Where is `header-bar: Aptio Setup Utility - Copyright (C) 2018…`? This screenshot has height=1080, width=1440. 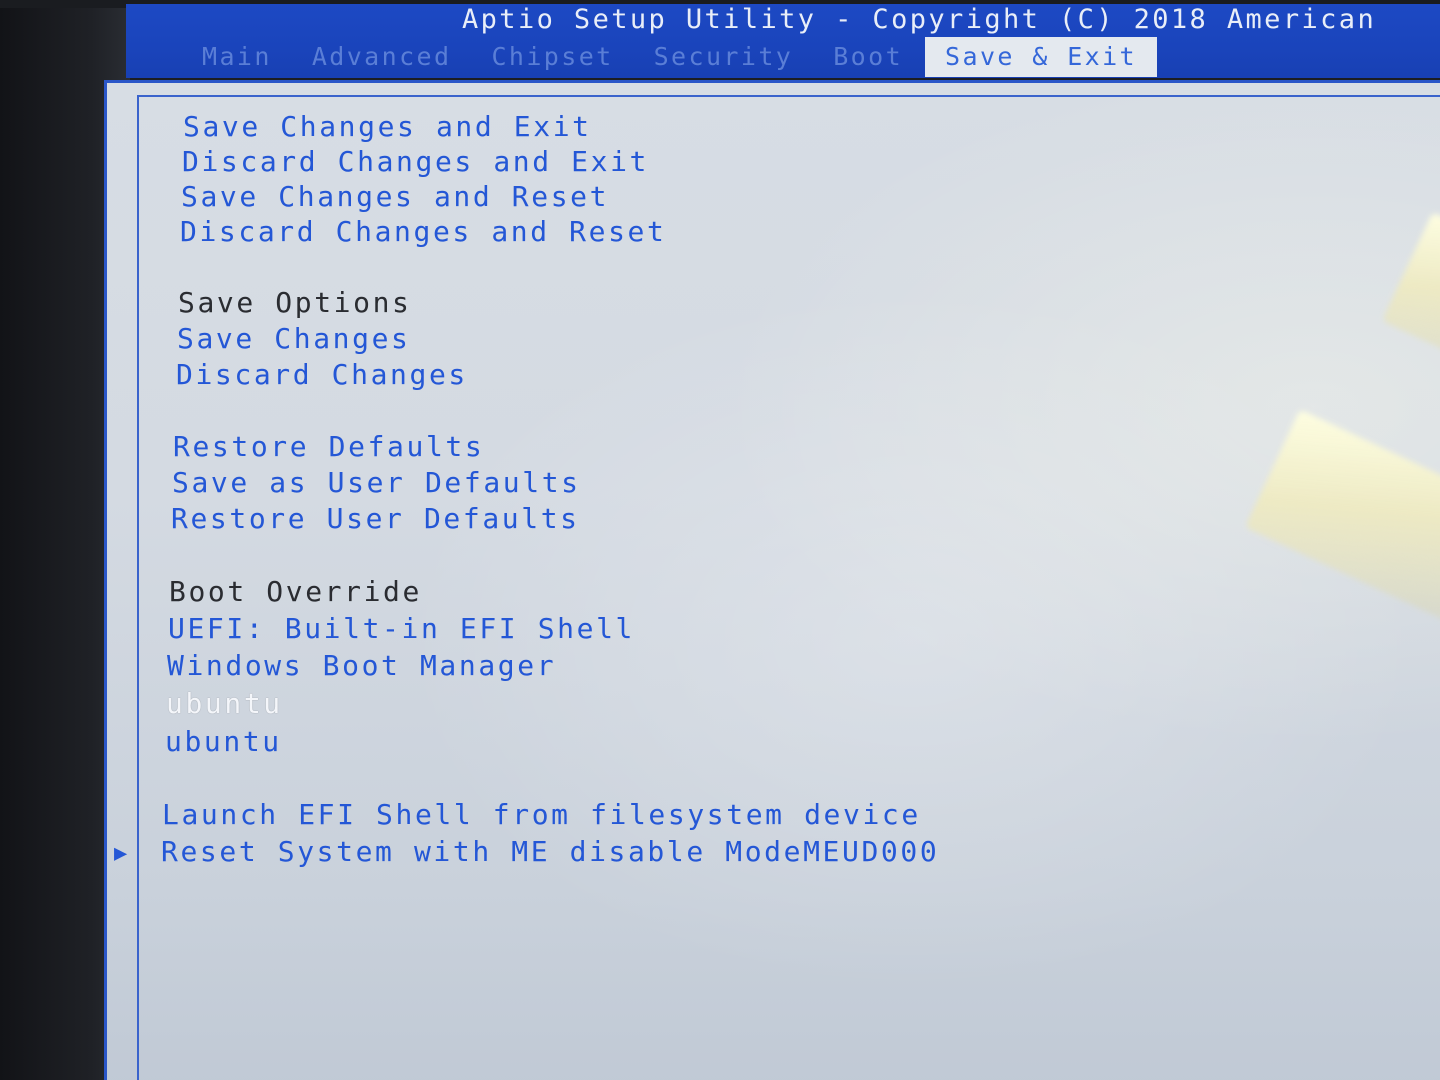 header-bar: Aptio Setup Utility - Copyright (C) 2018… is located at coordinates (783, 41).